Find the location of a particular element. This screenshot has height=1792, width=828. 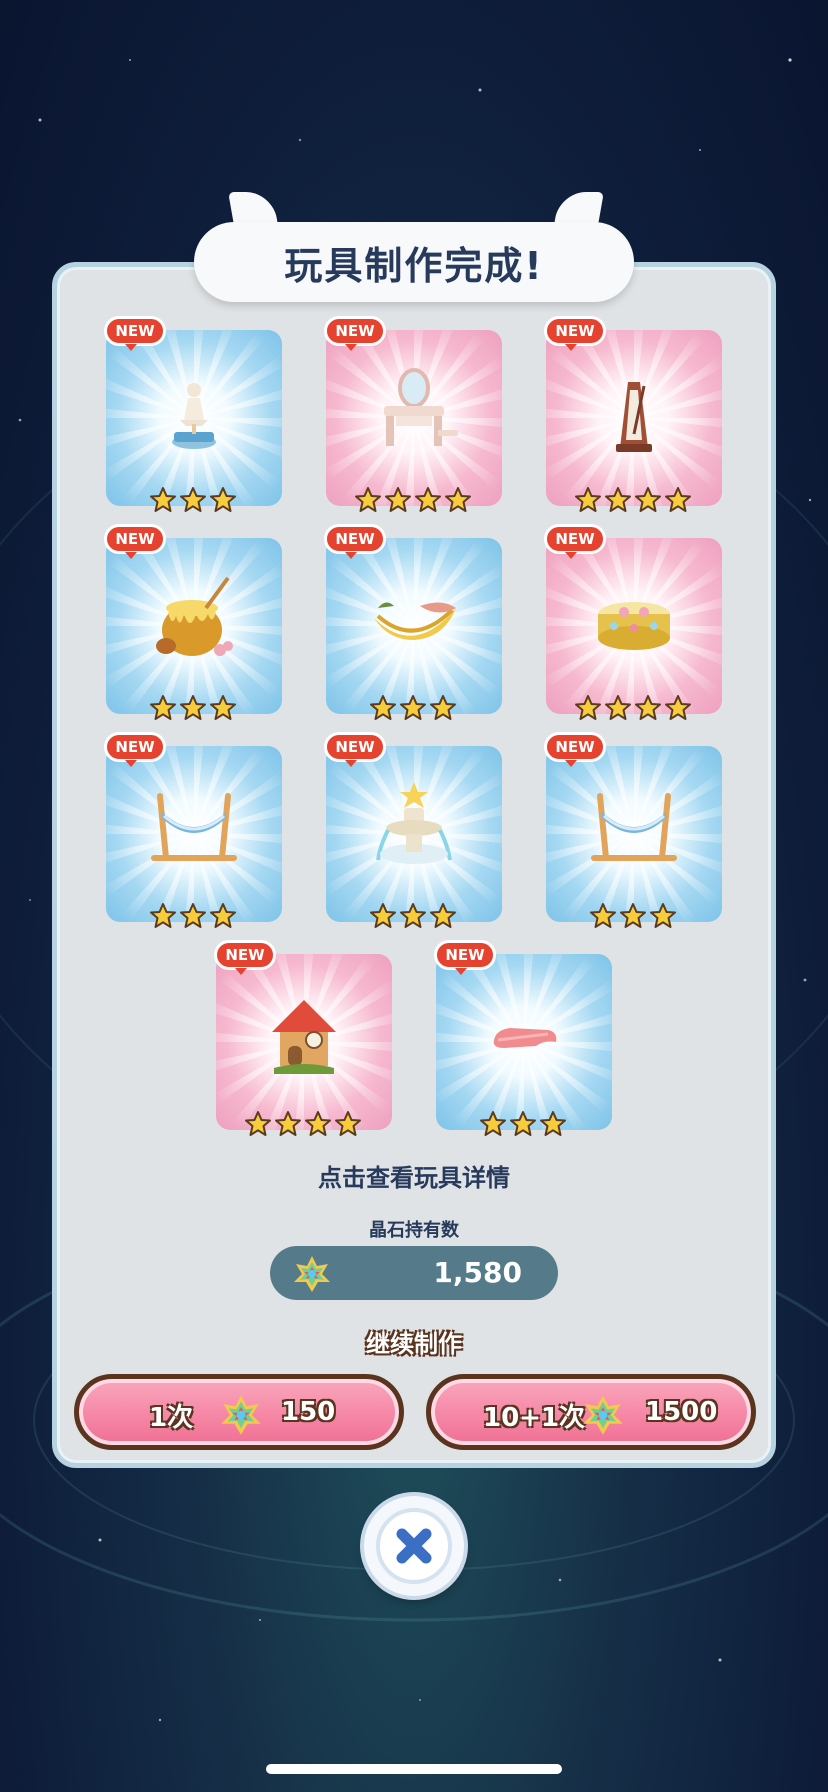

craft-once-button: 1次 150 is located at coordinates (239, 1412).